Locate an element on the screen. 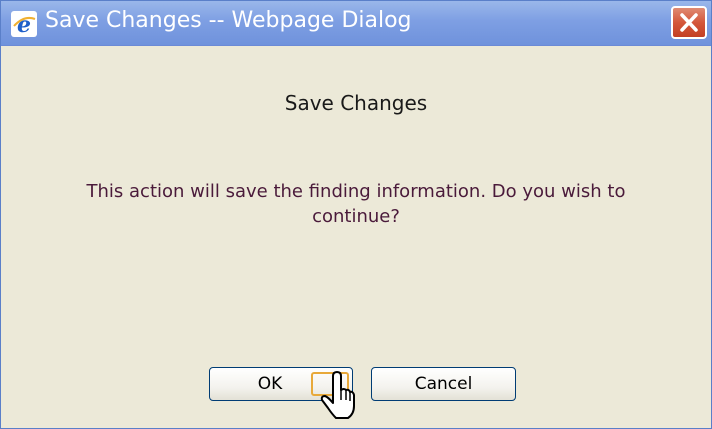 The height and width of the screenshot is (429, 712). cancel-button: Cancel is located at coordinates (443, 384).